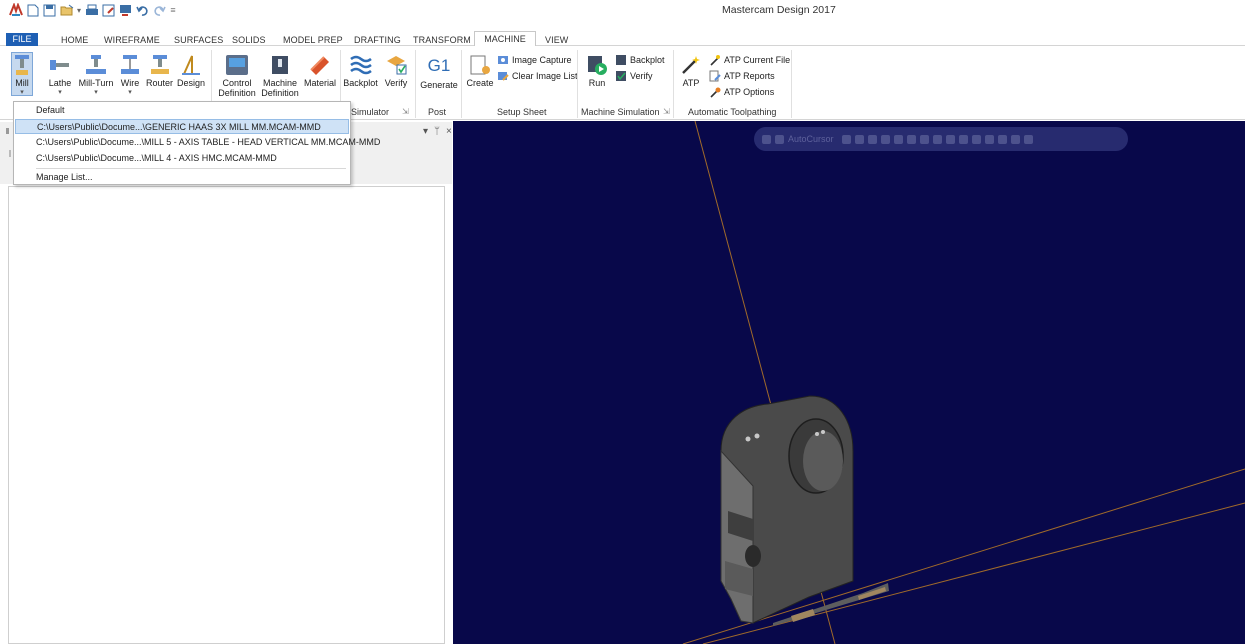 The width and height of the screenshot is (1245, 644). I want to click on pin-icon: ᛘ, so click(437, 131).